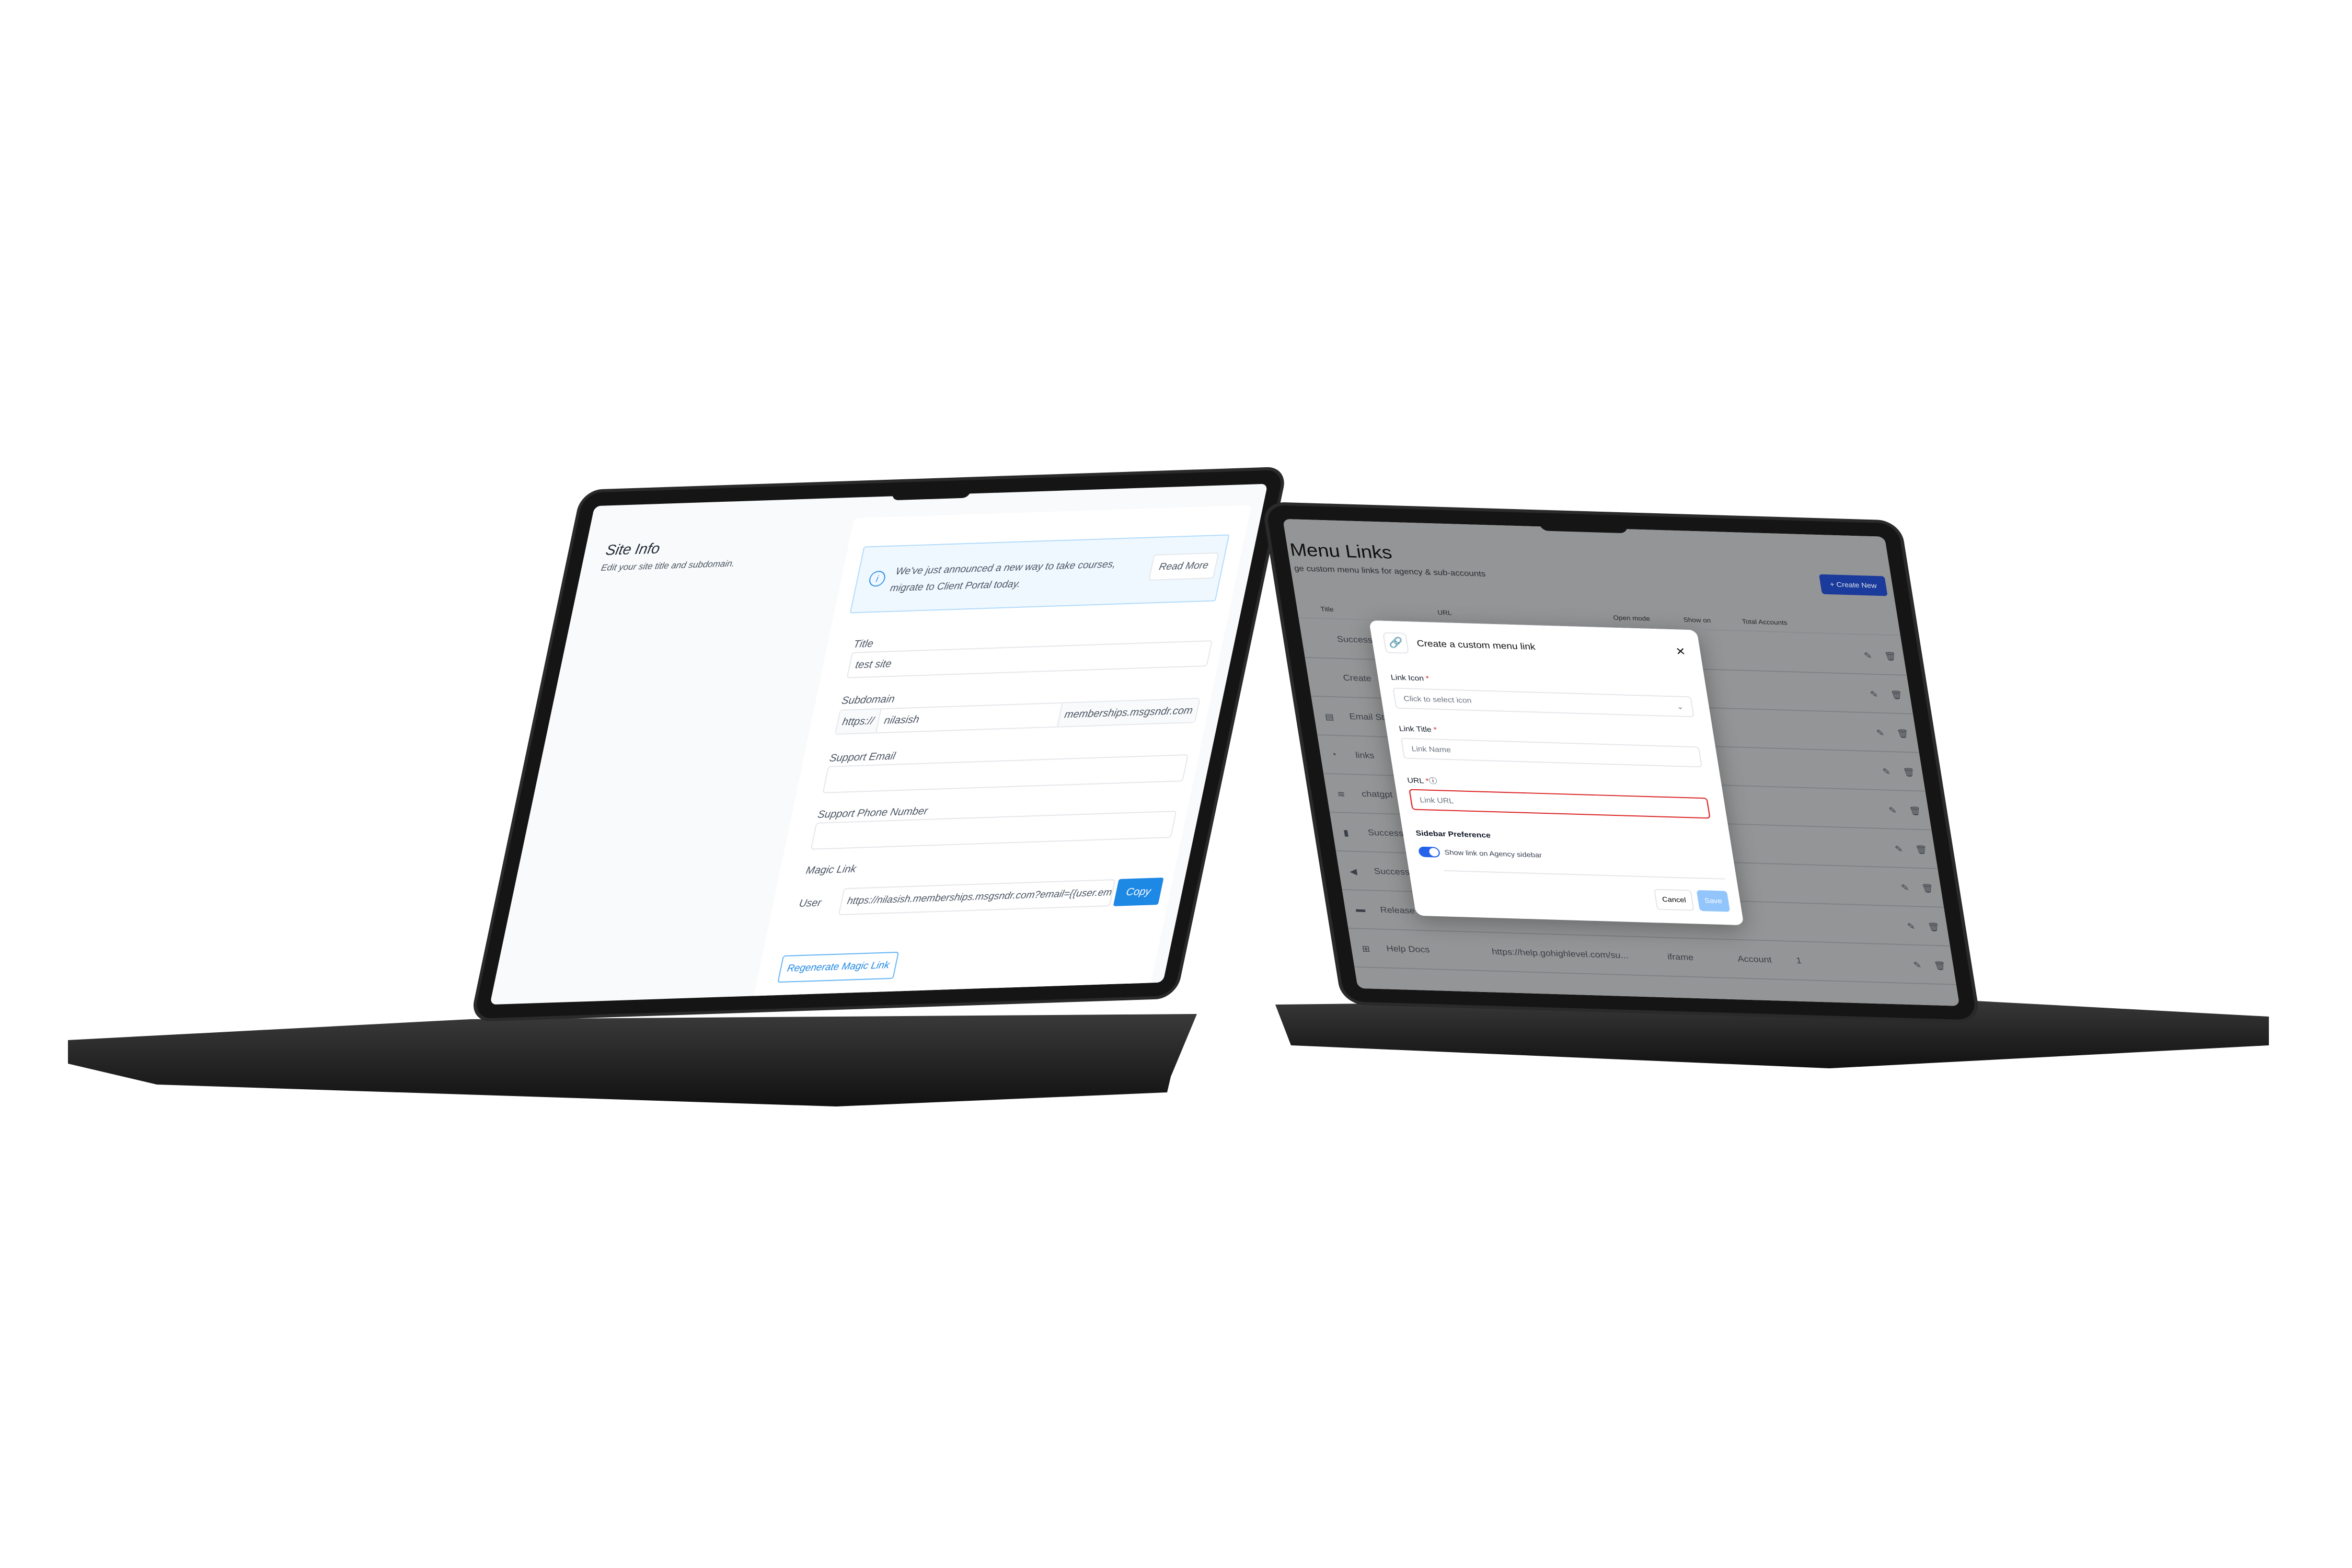  What do you see at coordinates (810, 903) in the screenshot?
I see `user-label: User` at bounding box center [810, 903].